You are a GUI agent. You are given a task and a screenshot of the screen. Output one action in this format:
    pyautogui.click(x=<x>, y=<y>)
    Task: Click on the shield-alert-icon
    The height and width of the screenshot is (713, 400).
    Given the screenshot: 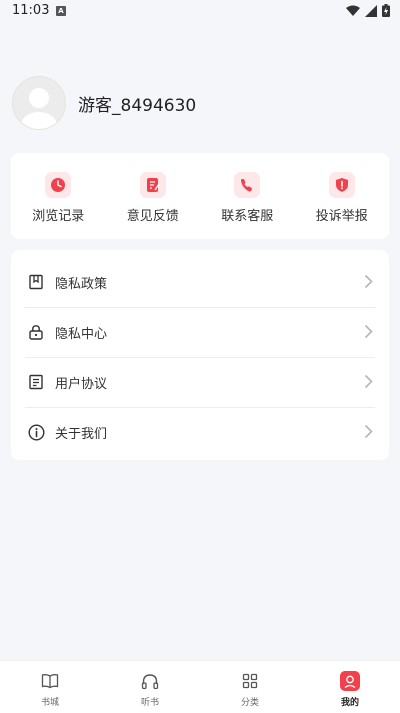 What is the action you would take?
    pyautogui.click(x=341, y=185)
    